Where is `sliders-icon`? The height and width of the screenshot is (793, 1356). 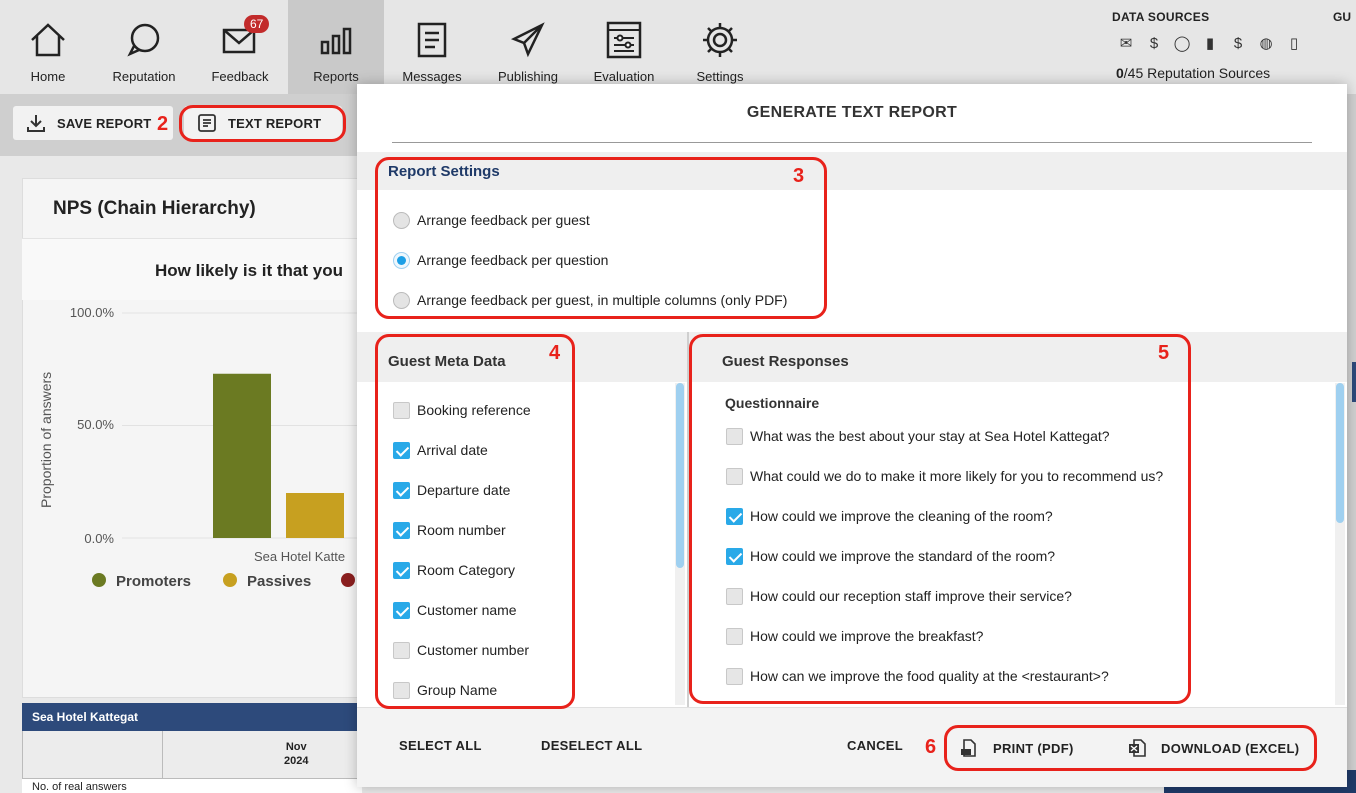 sliders-icon is located at coordinates (624, 40).